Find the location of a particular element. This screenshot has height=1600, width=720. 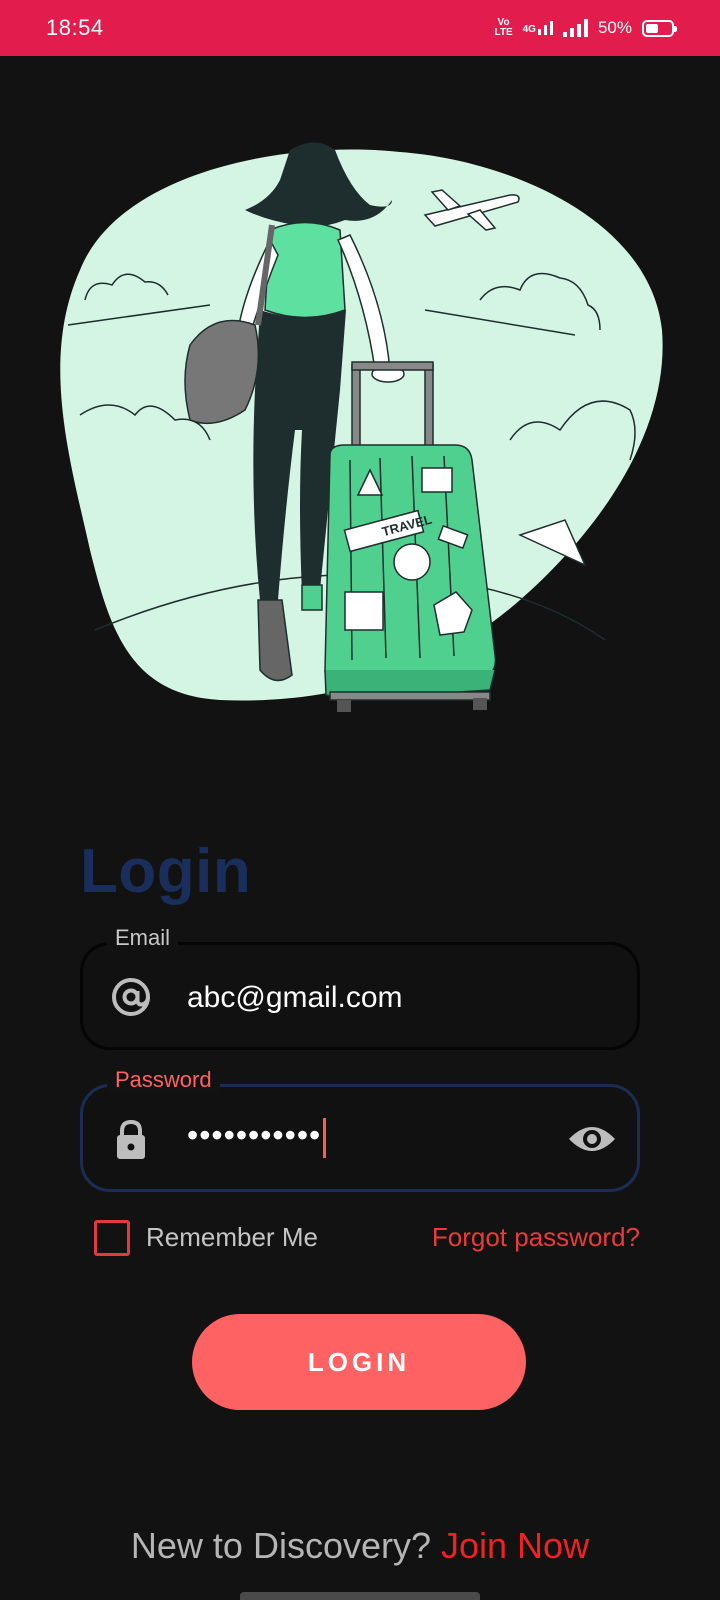

status-icons: Vo LTE 4G 50% is located at coordinates (585, 27).